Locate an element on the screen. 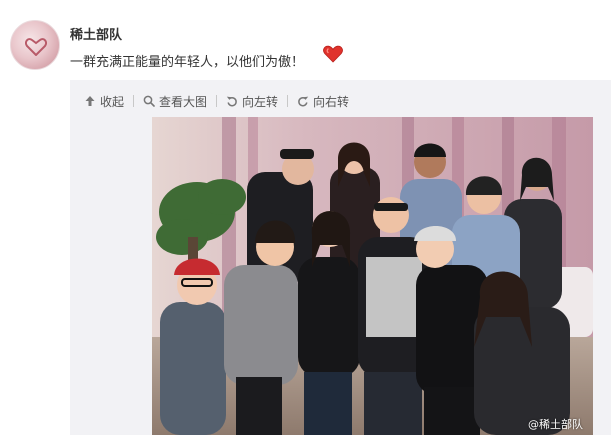 This screenshot has width=611, height=435. post-text: 一群充满正能量的年轻人，以他们为傲！ is located at coordinates (187, 62).